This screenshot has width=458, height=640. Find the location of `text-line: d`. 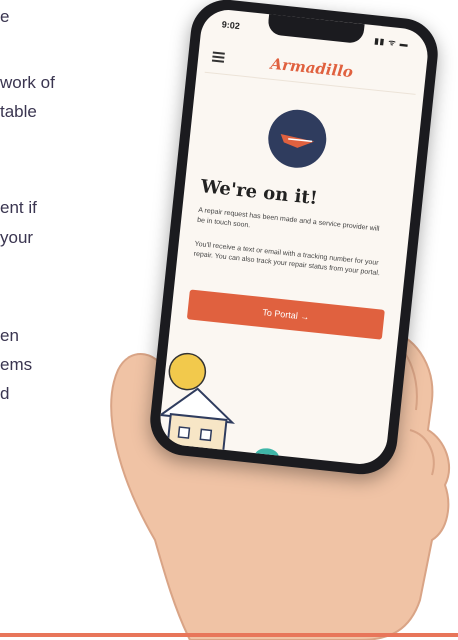

text-line: d is located at coordinates (5, 393).